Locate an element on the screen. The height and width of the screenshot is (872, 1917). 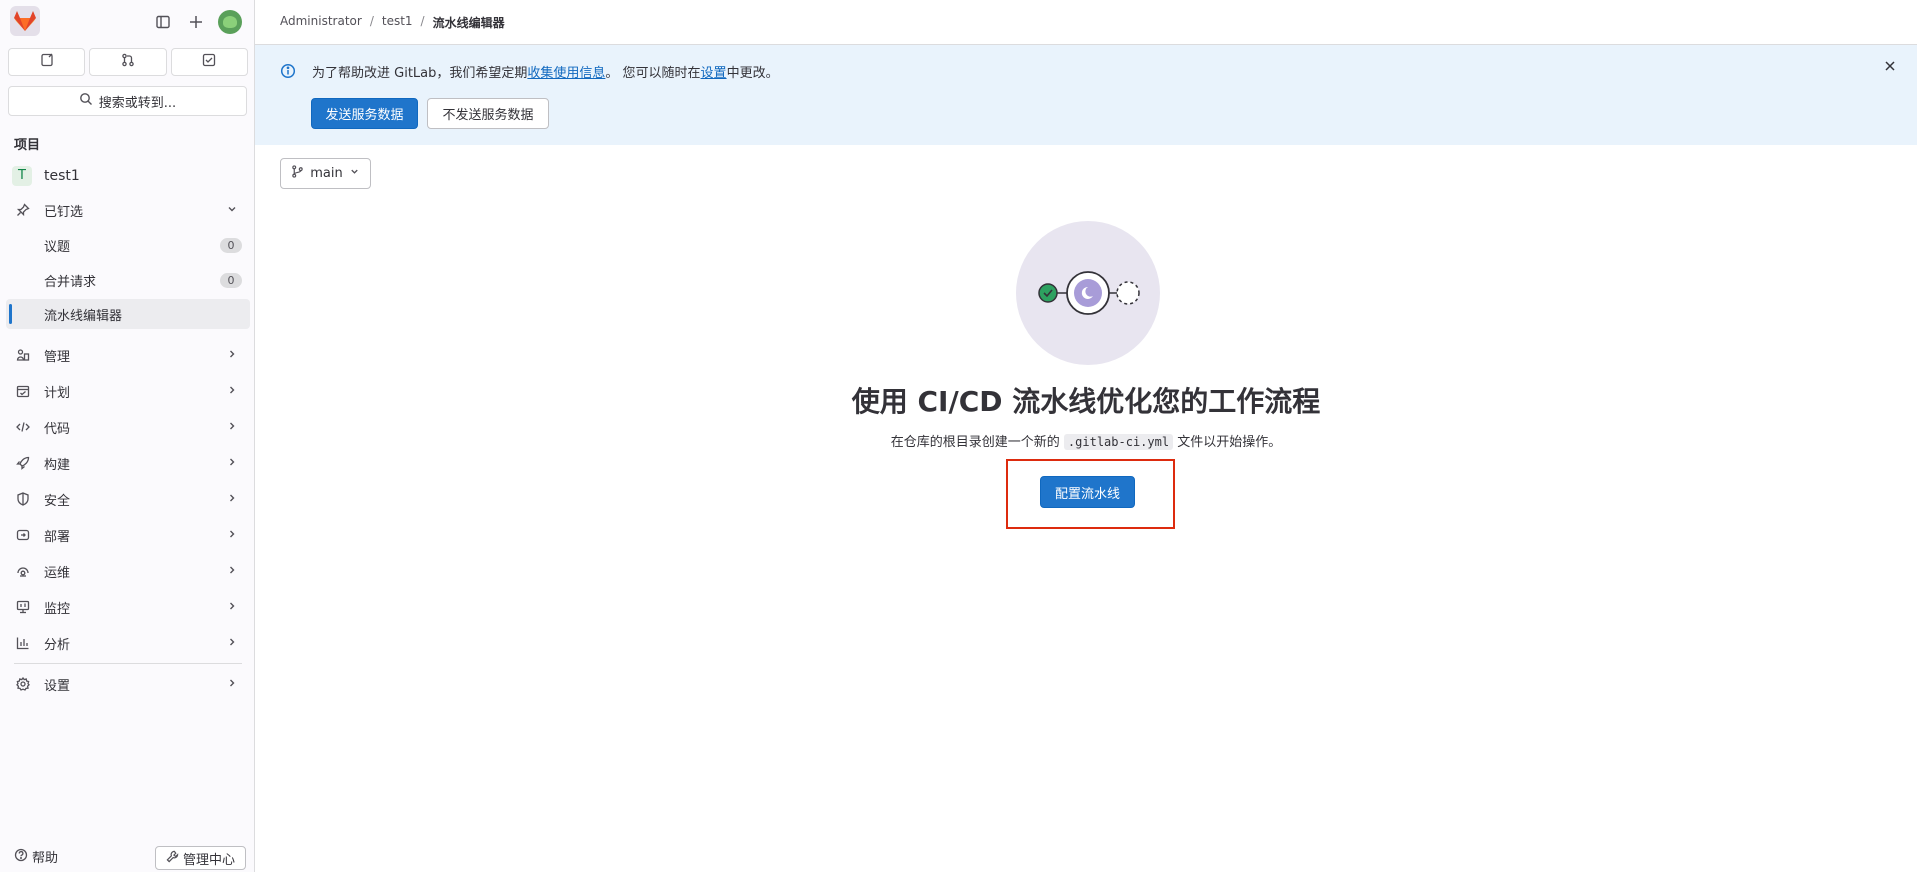
banner-text: 中更改。 is located at coordinates (752, 73).